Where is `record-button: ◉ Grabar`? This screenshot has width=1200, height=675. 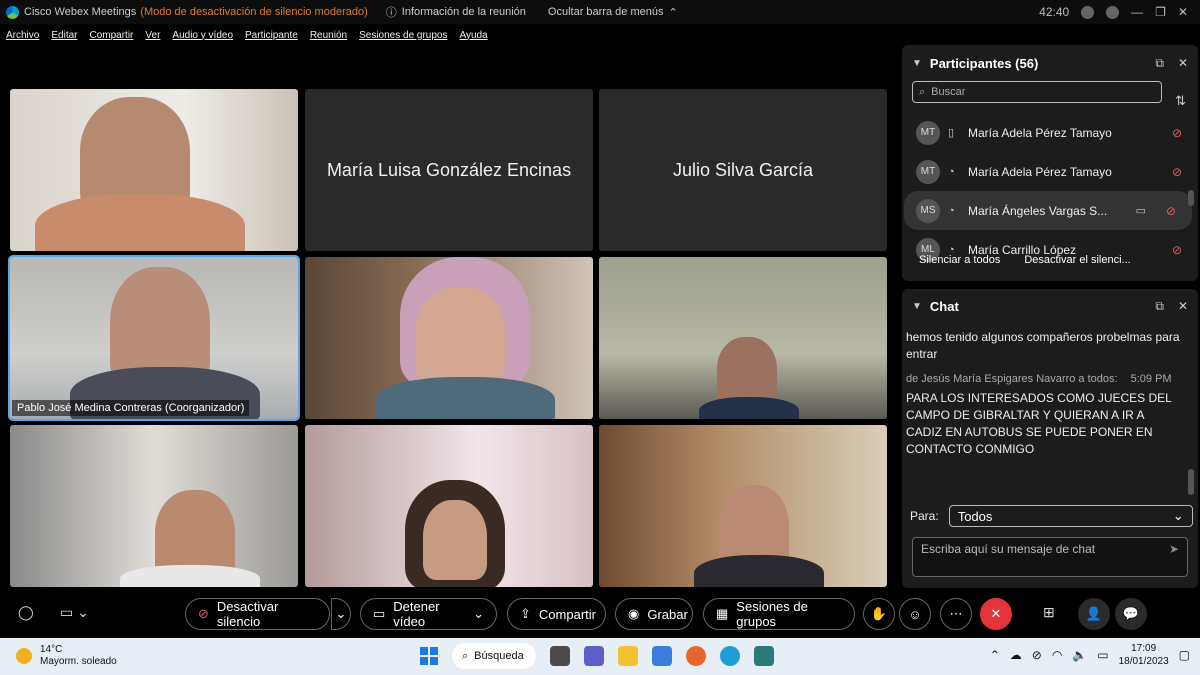 record-button: ◉ Grabar is located at coordinates (654, 614).